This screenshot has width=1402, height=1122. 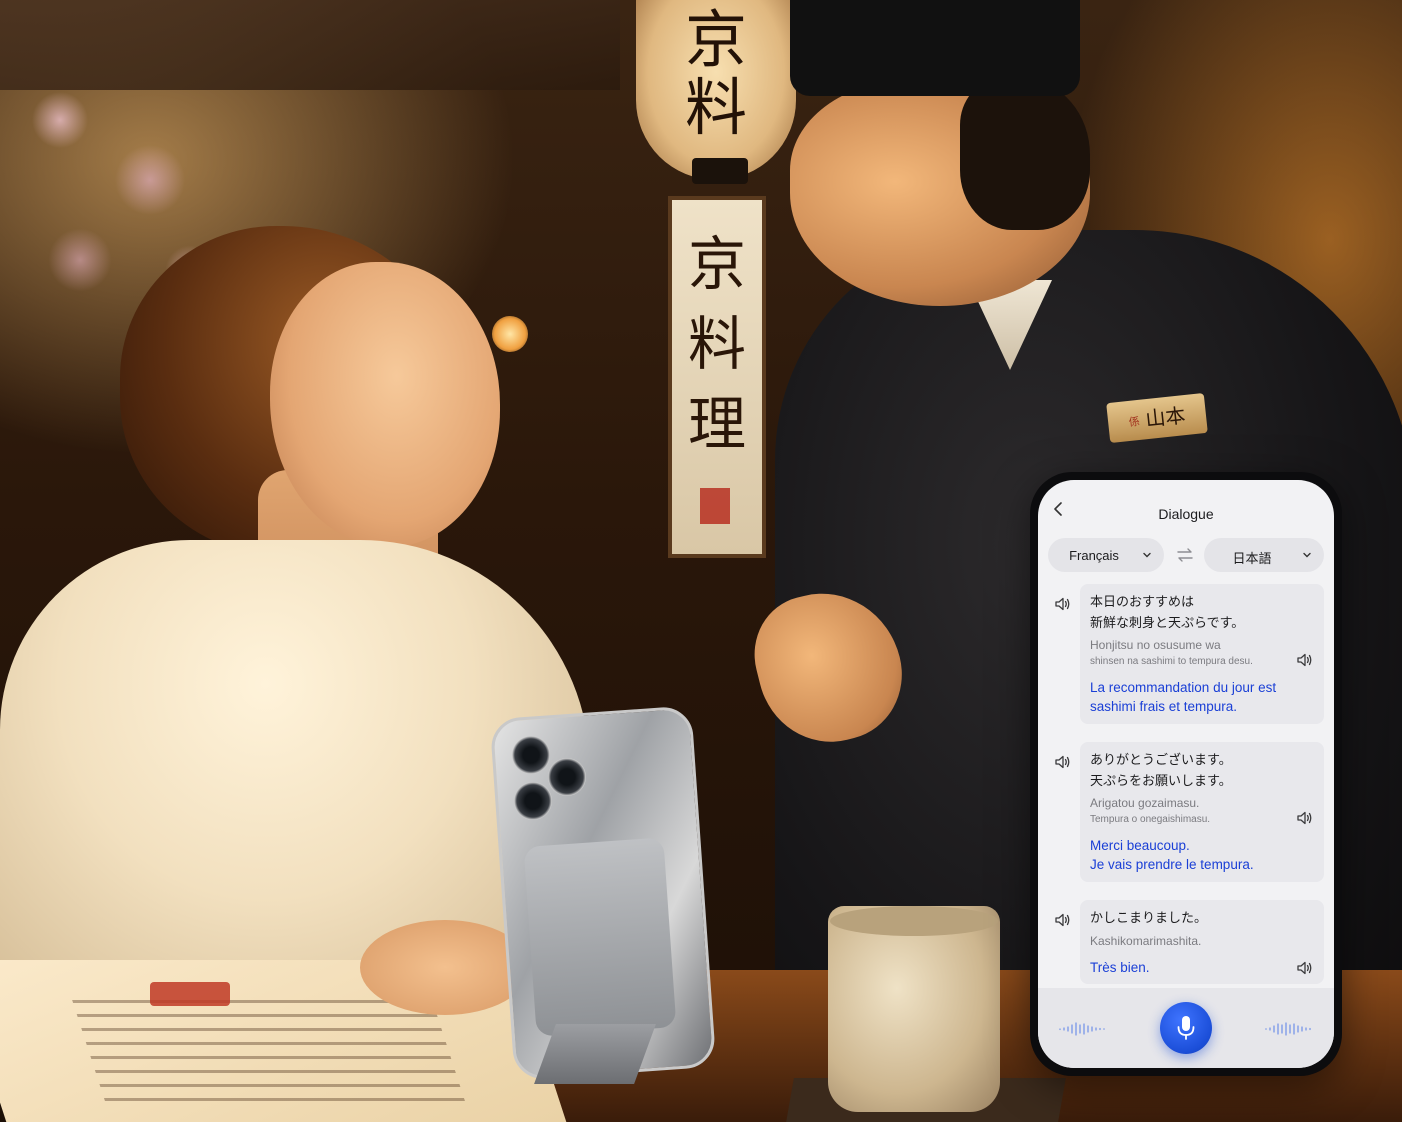 I want to click on top-bar: Dialogue, so click(x=1186, y=506).